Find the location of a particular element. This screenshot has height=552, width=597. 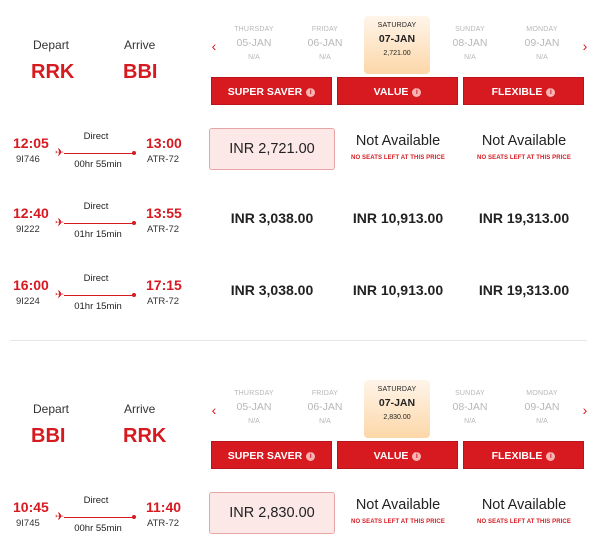

fare-amount: INR 2,721.00 is located at coordinates (272, 149).